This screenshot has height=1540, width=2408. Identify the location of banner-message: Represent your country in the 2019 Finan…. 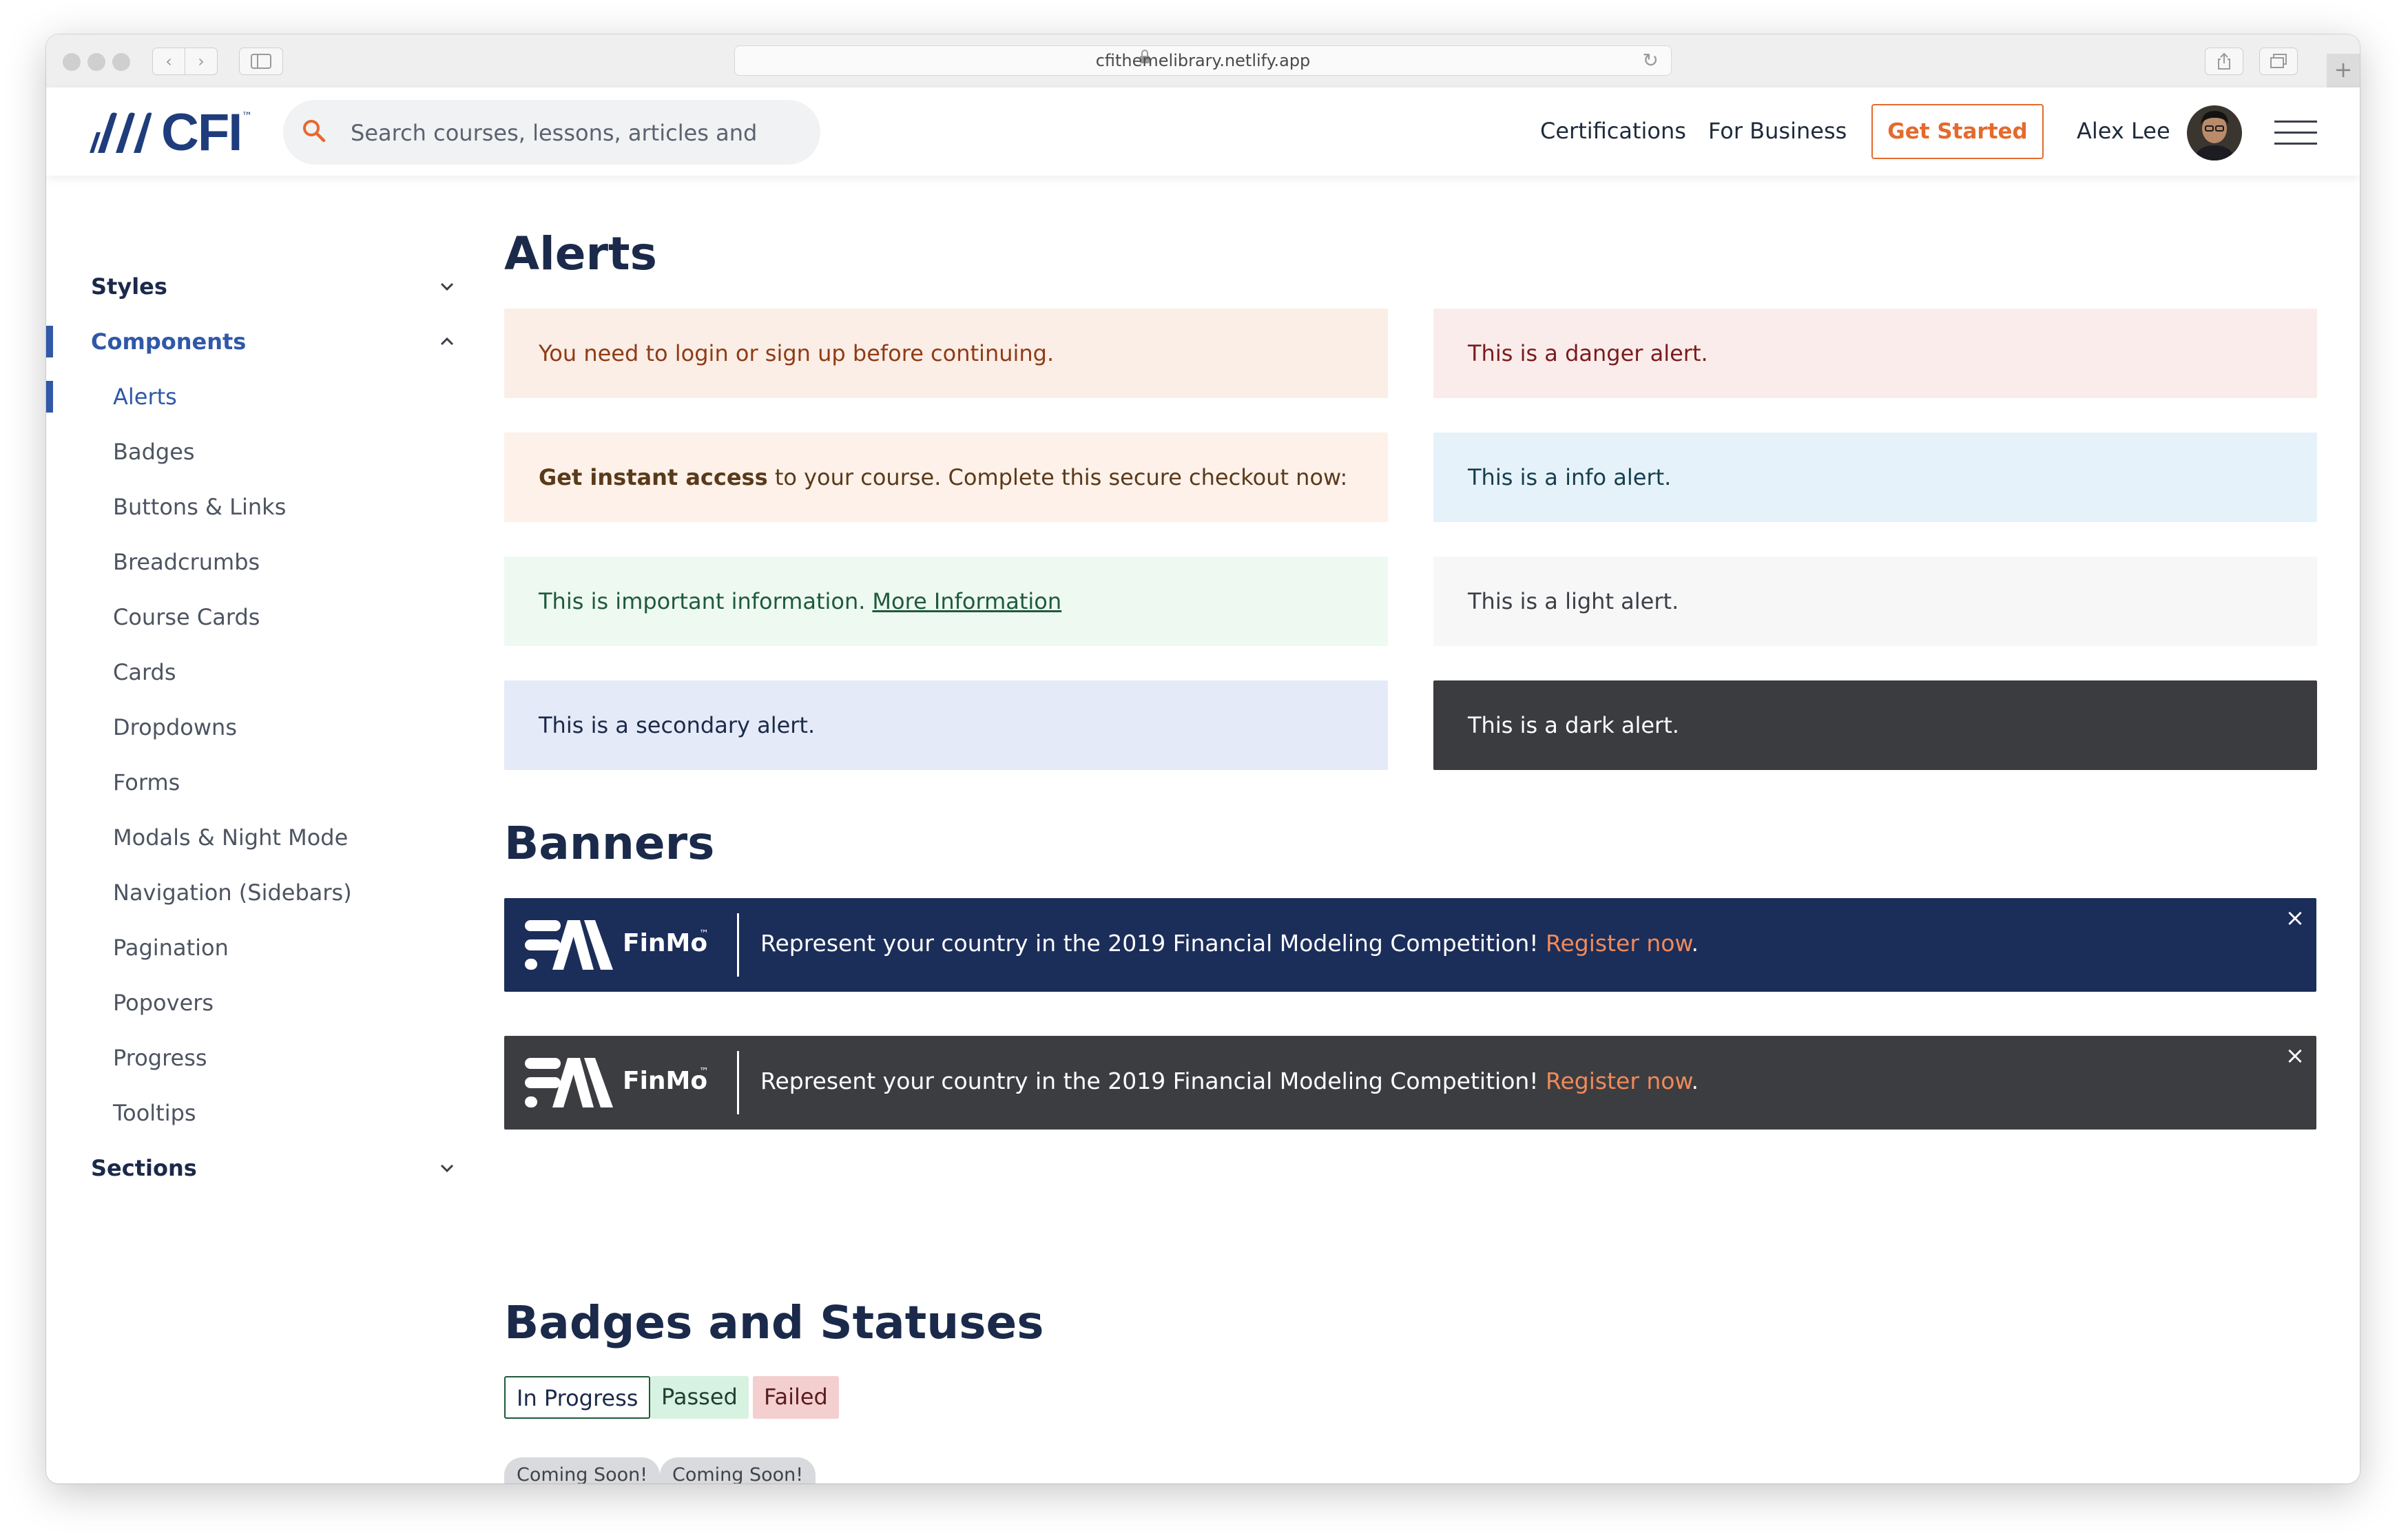
(1229, 1081).